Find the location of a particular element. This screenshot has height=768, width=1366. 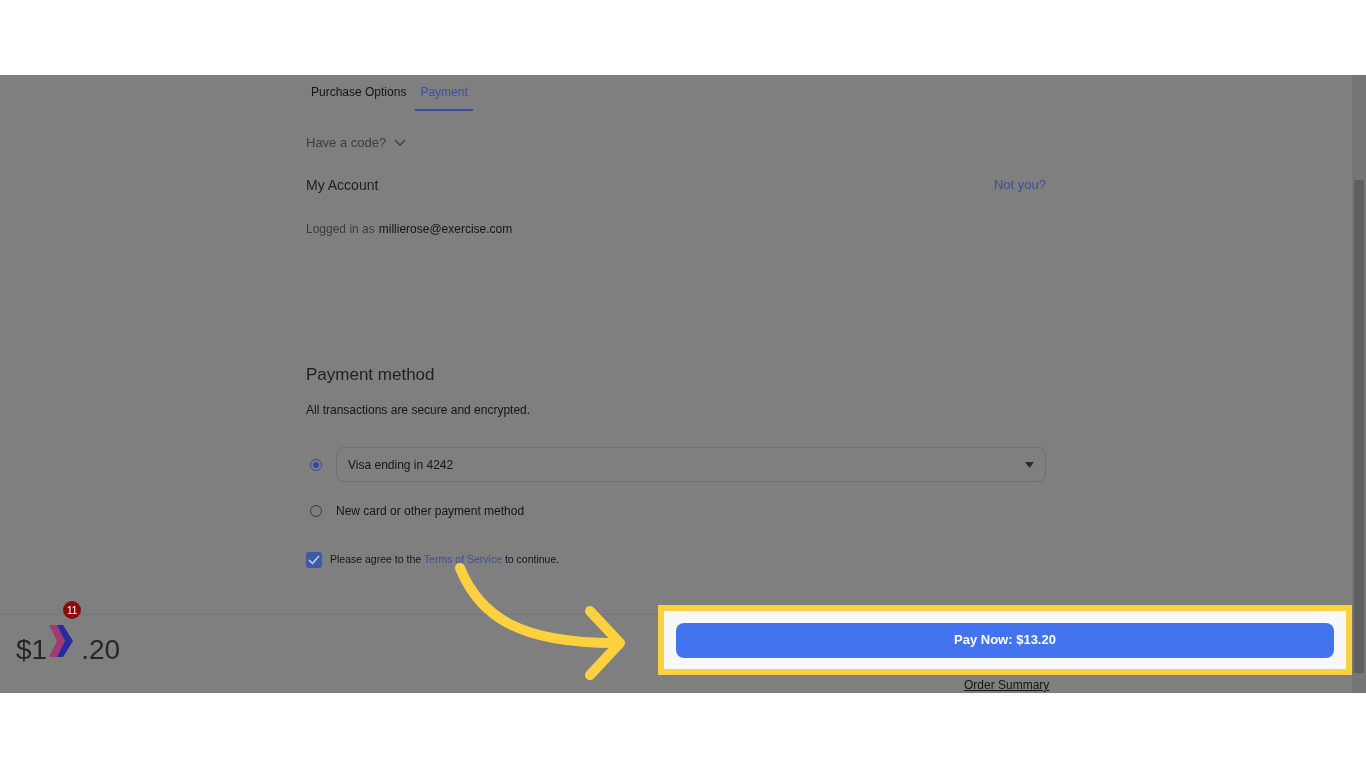

terms-text: Please agree to the Terms of Service to continue. is located at coordinates (445, 560).